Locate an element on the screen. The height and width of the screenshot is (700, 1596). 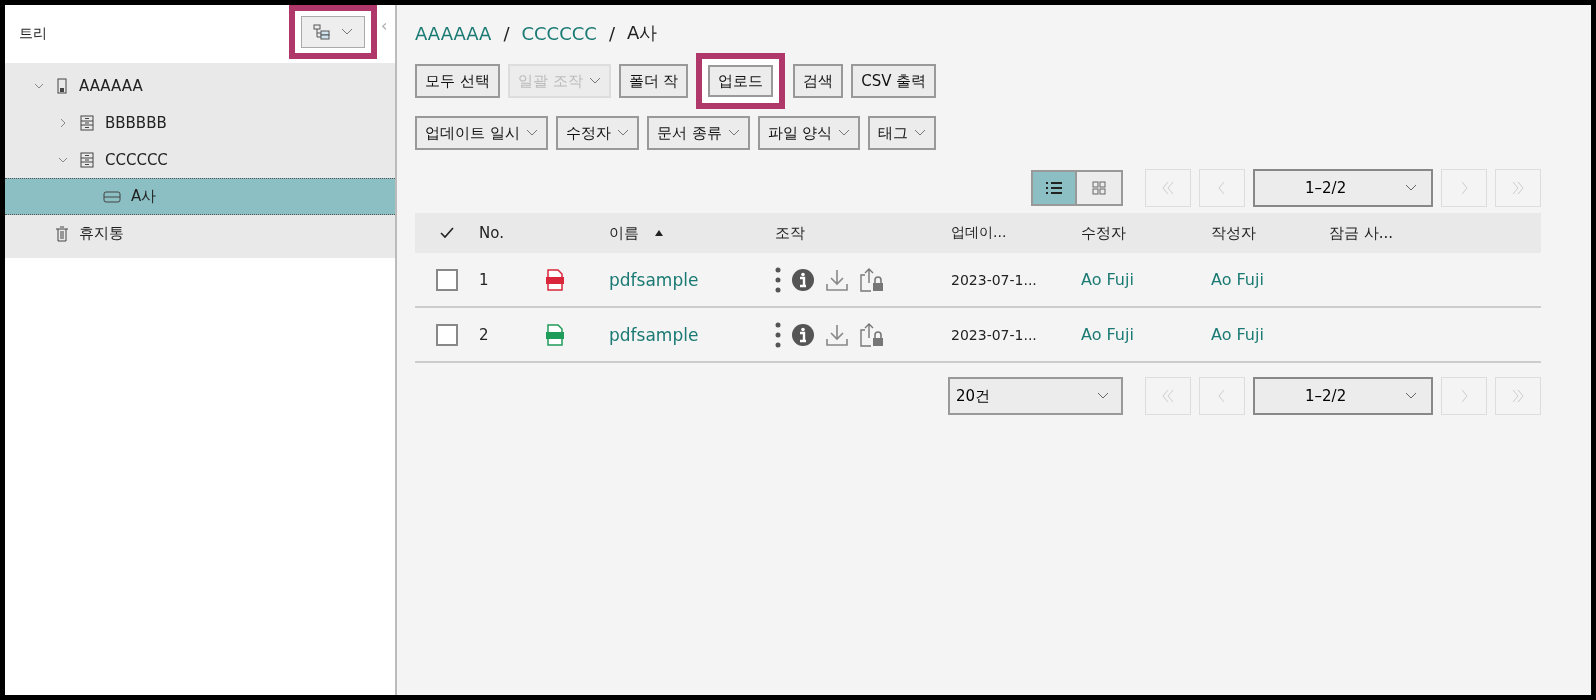
filter-dropdown: 태그 is located at coordinates (902, 133).